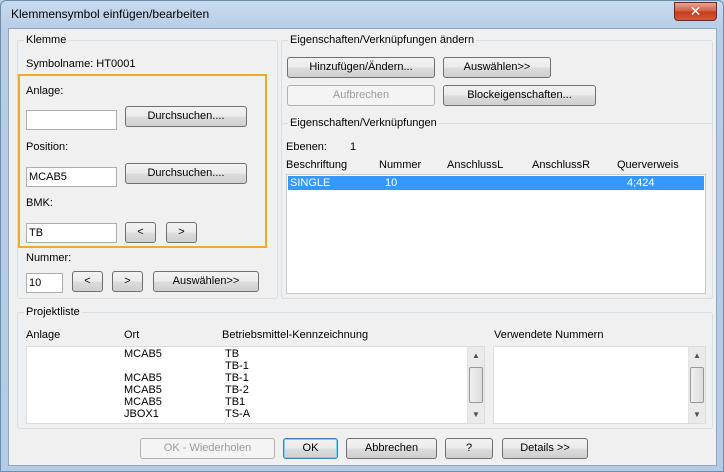 The height and width of the screenshot is (472, 724). I want to click on bmk-label: BMK:, so click(39, 203).